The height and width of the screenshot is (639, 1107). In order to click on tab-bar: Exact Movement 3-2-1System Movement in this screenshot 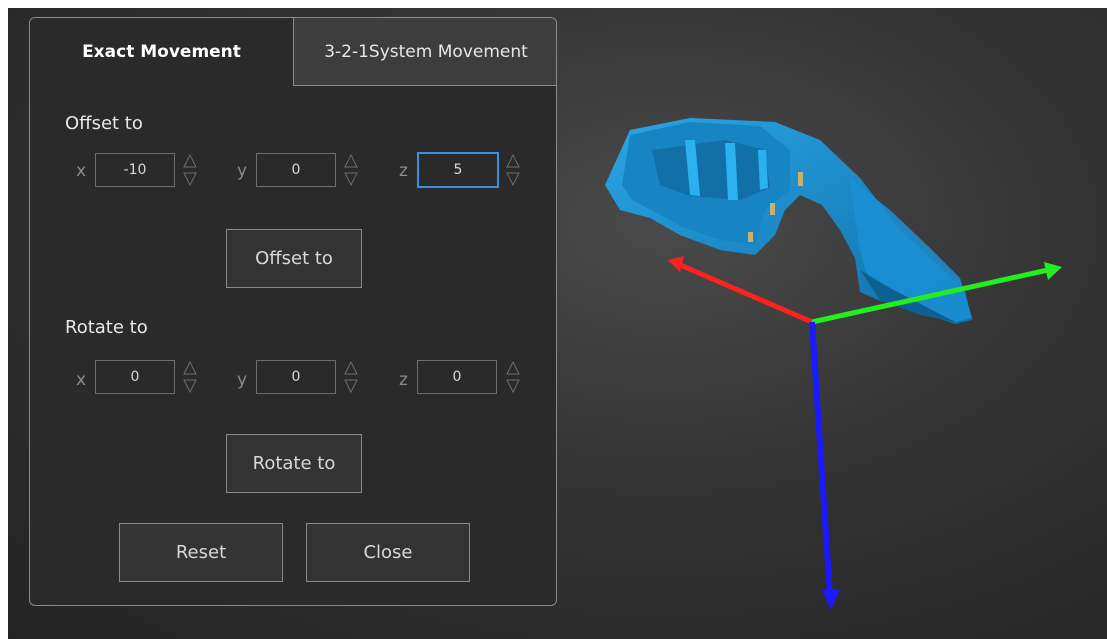, I will do `click(293, 52)`.